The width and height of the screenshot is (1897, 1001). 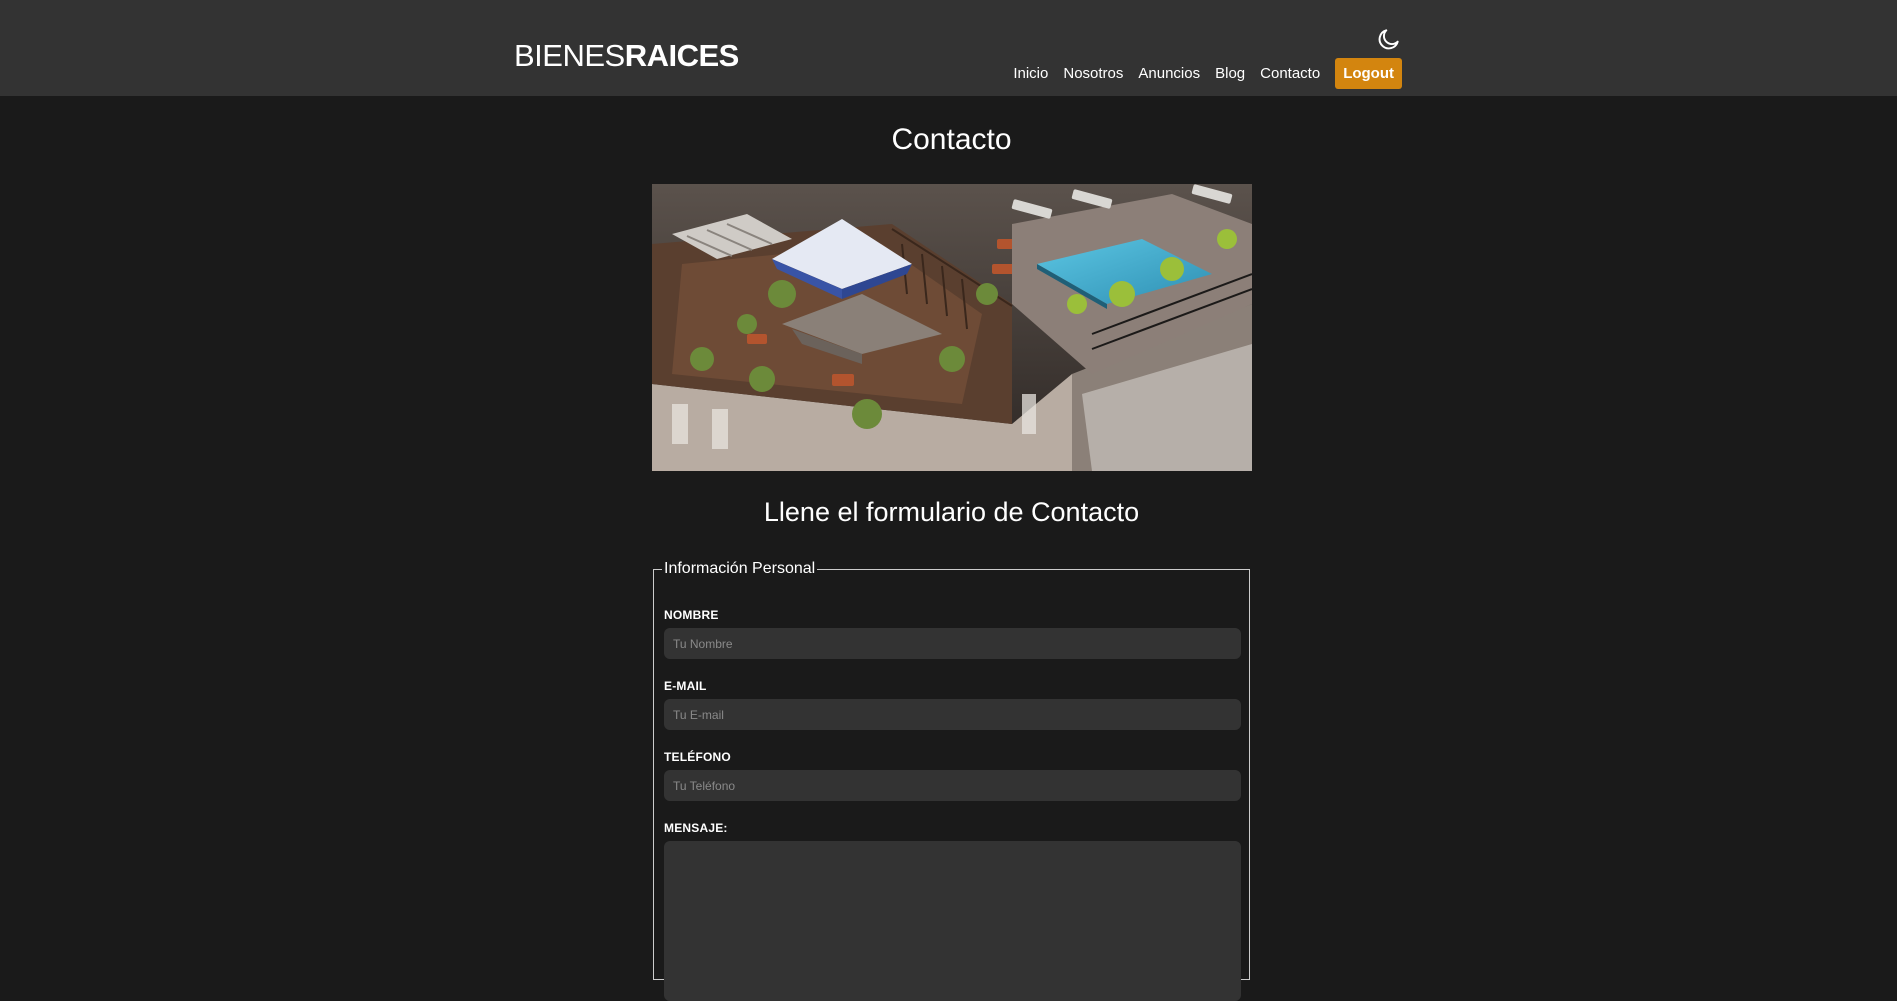 I want to click on nombre-label: Nombre, so click(x=691, y=615).